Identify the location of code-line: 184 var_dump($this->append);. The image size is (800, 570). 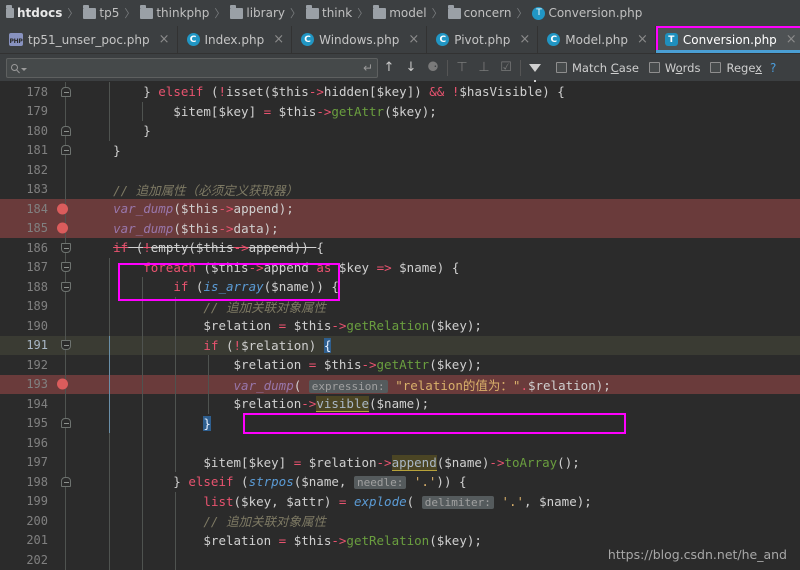
(400, 209).